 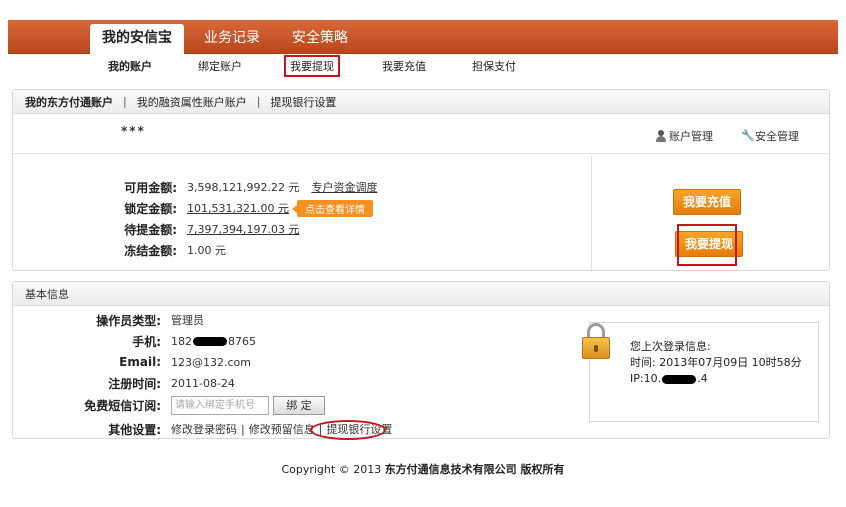 What do you see at coordinates (332, 208) in the screenshot?
I see `view-details-tip: 点击查看详情` at bounding box center [332, 208].